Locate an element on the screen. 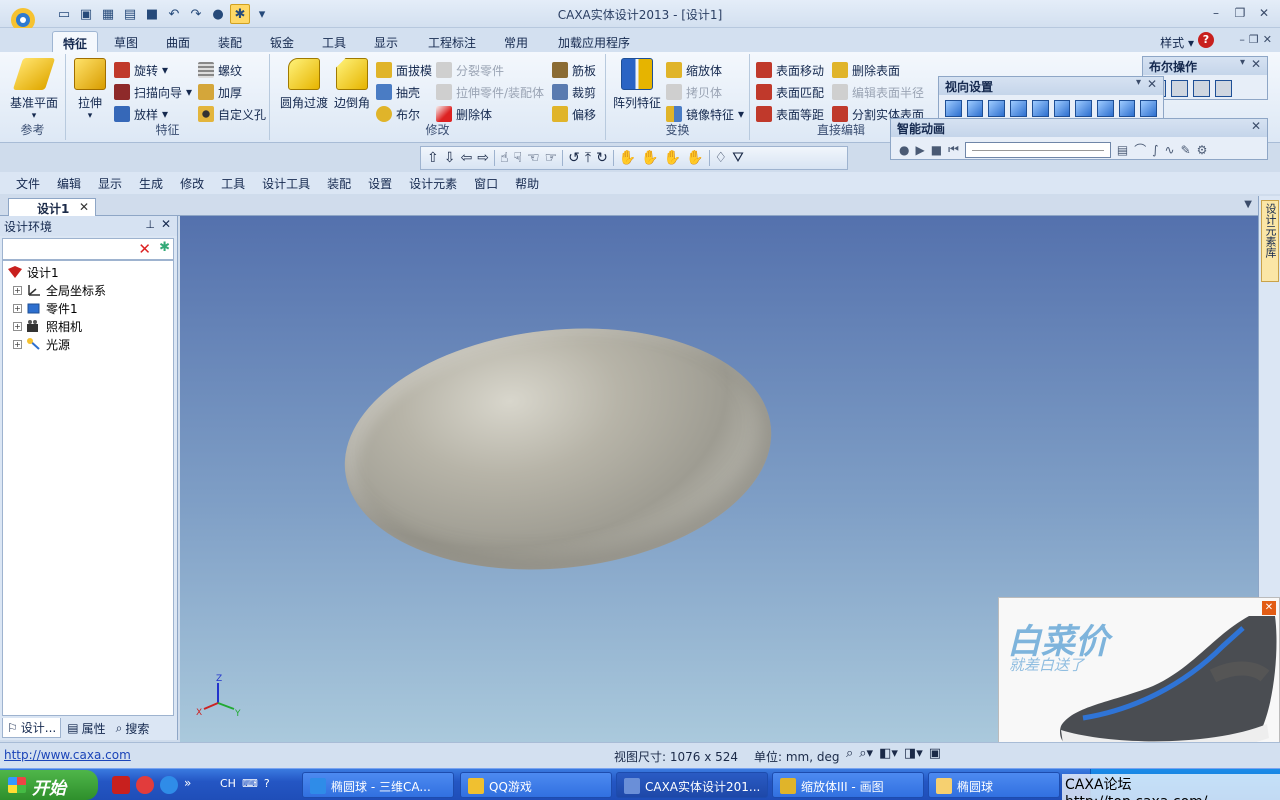 This screenshot has width=1280, height=800. menu-file: 文件 is located at coordinates (32, 183).